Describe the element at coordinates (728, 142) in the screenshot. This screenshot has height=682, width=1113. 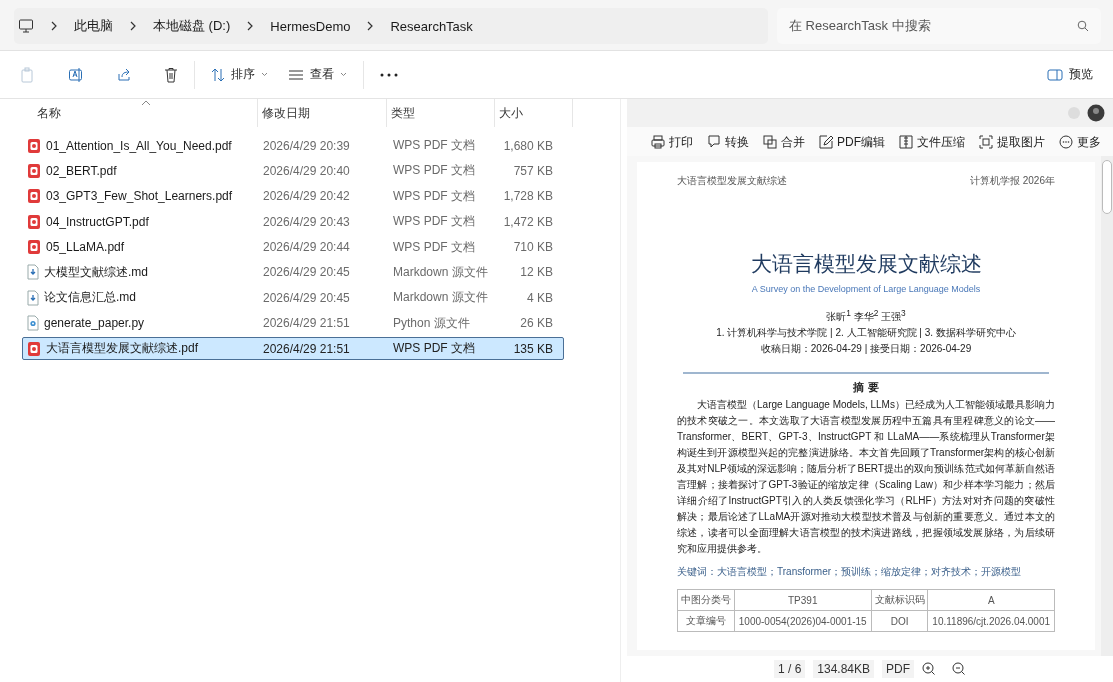
I see `convert-button: 转换` at that location.